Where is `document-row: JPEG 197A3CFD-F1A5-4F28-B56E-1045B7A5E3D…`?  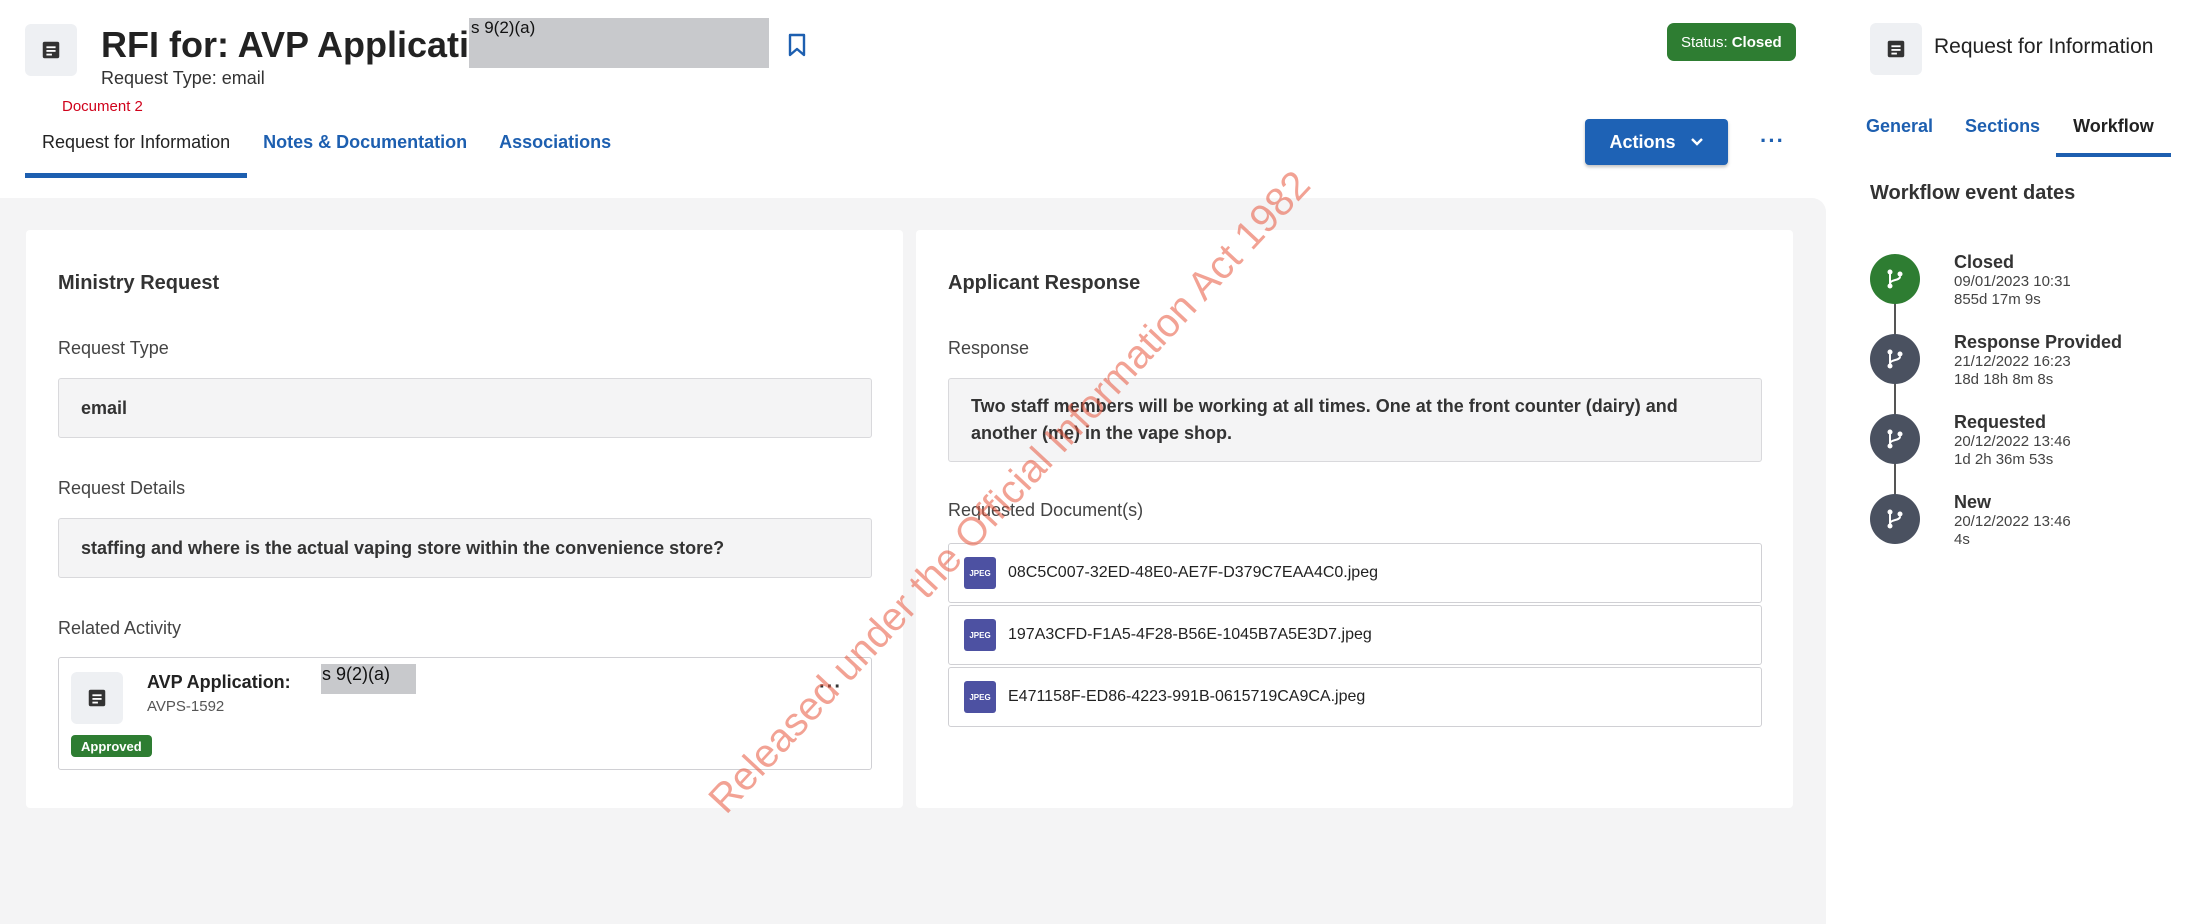 document-row: JPEG 197A3CFD-F1A5-4F28-B56E-1045B7A5E3D… is located at coordinates (1355, 635).